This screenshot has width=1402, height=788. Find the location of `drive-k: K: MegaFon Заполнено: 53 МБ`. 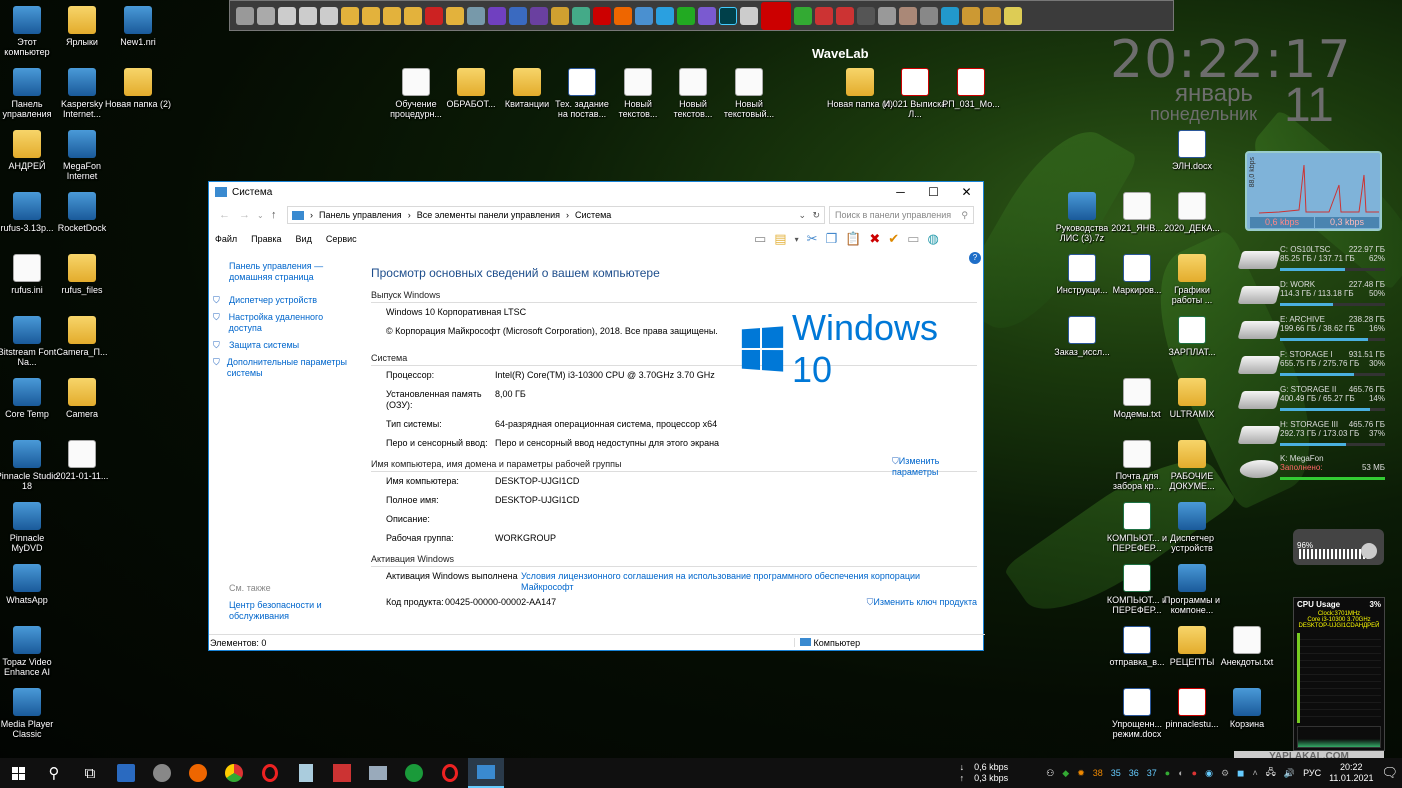

drive-k: K: MegaFon Заполнено: 53 МБ is located at coordinates (1311, 470).